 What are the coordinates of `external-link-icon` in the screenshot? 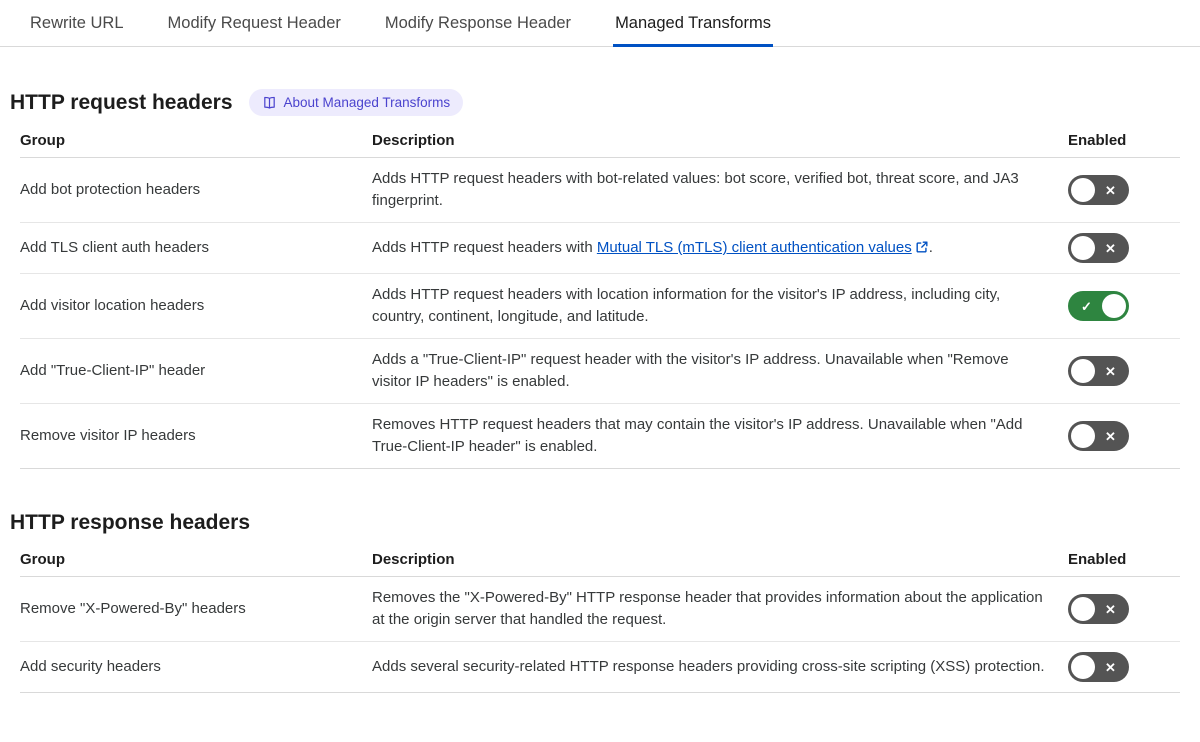 It's located at (920, 247).